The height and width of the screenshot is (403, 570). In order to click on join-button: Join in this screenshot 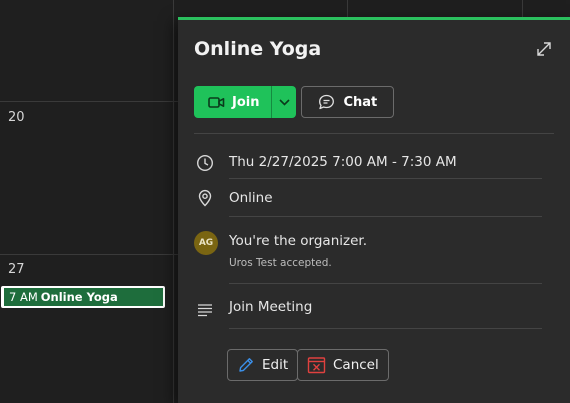, I will do `click(233, 102)`.